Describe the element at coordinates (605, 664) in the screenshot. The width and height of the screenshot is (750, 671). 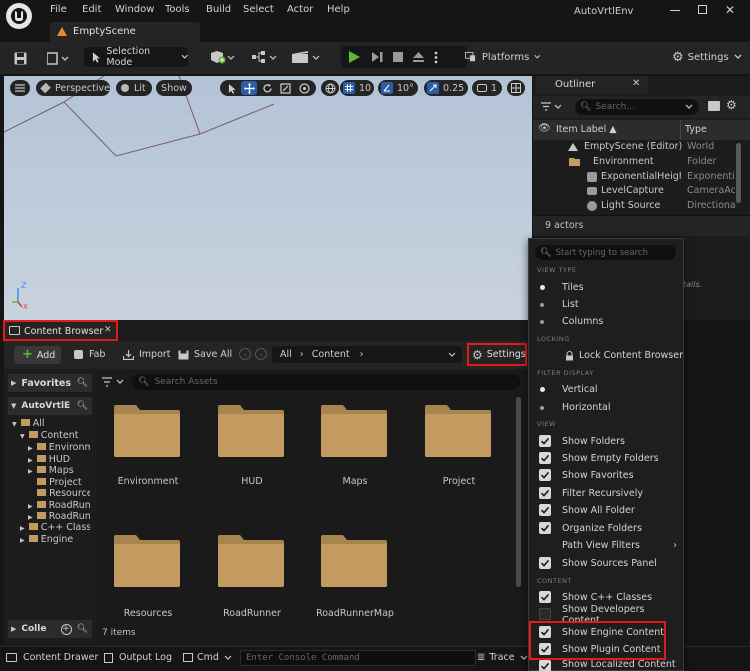
I see `menu-item-show-localized-content: Show Localized Content` at that location.